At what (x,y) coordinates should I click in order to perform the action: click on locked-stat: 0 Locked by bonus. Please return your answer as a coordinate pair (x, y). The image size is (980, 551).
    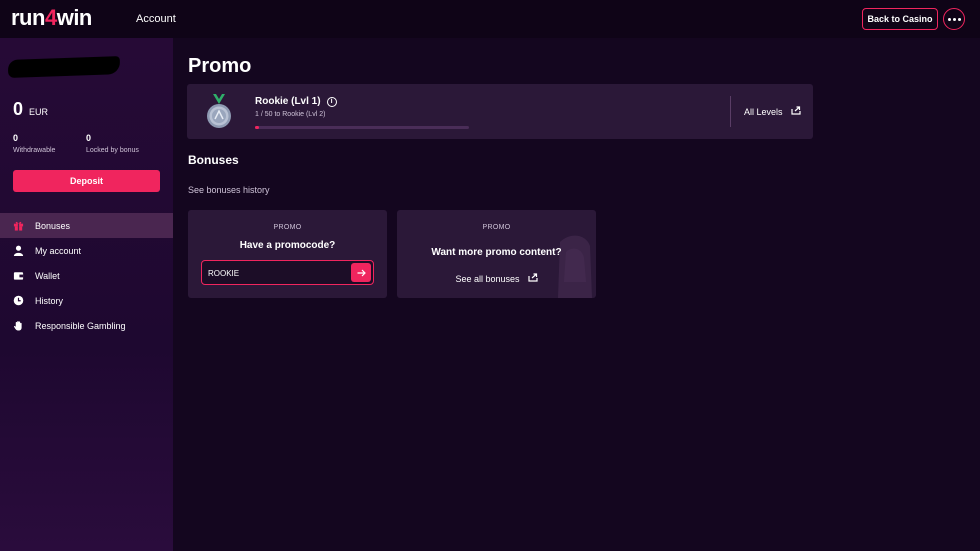
    Looking at the image, I should click on (112, 143).